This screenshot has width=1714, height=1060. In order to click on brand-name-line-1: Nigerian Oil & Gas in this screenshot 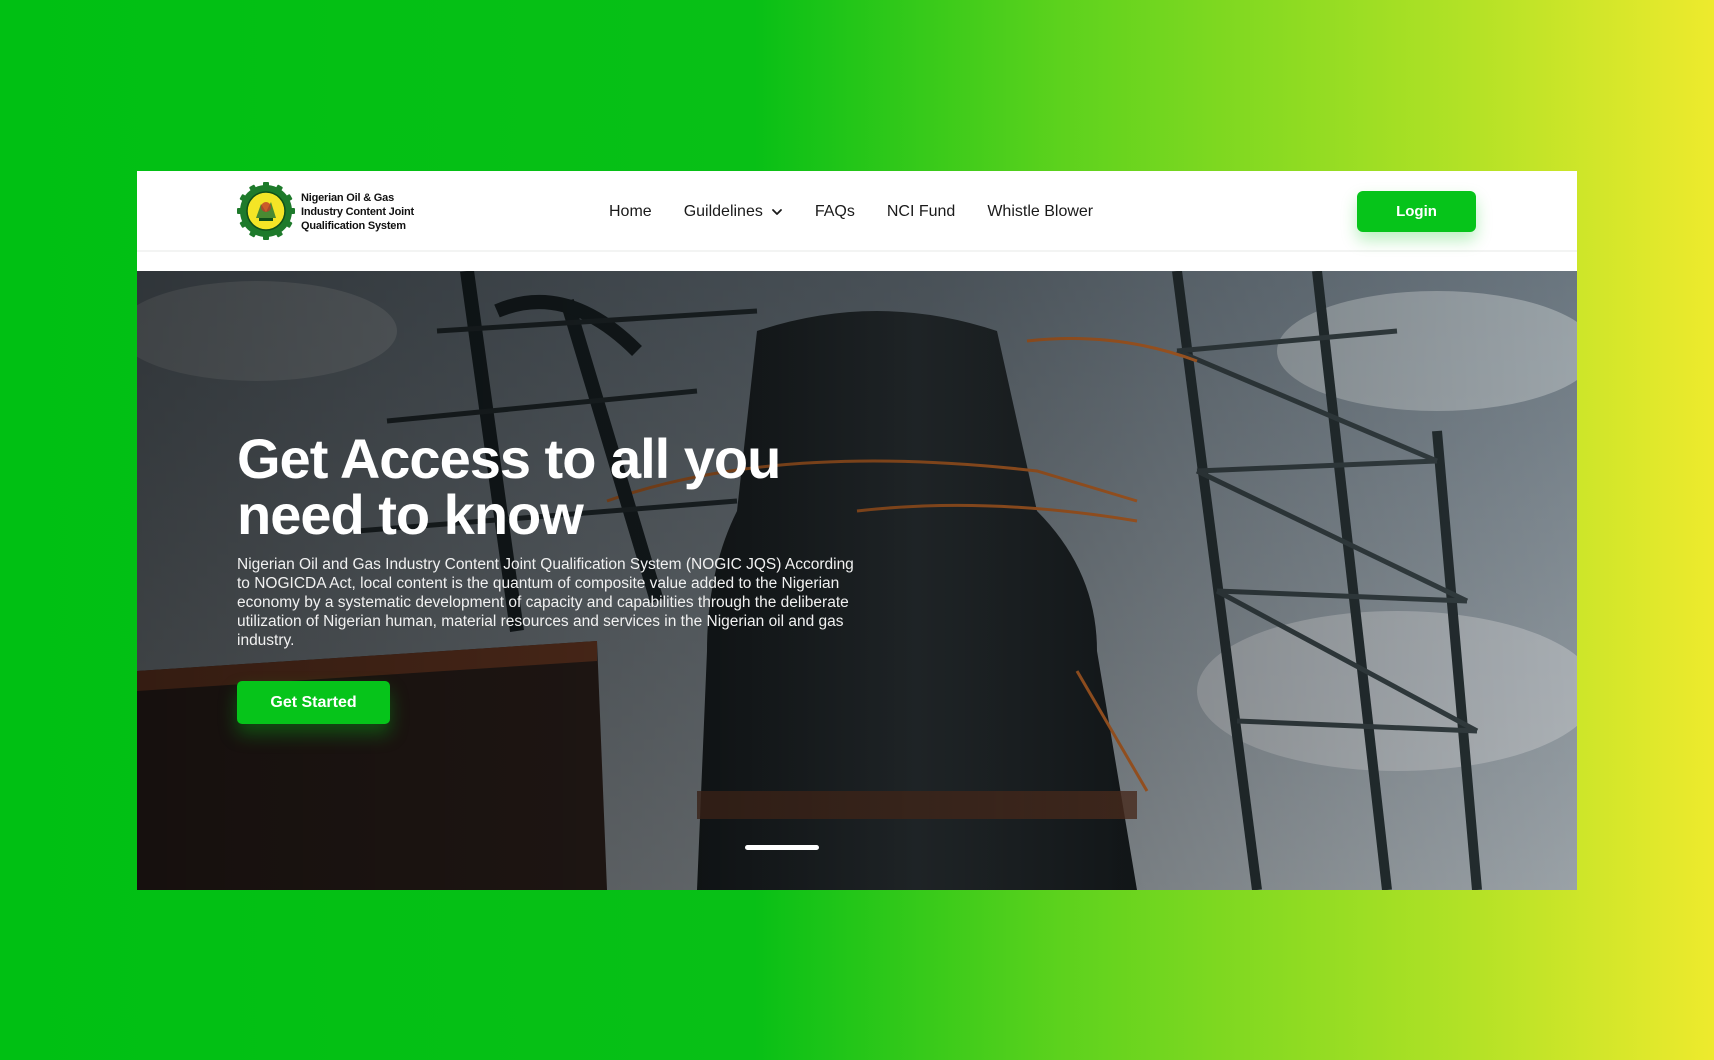, I will do `click(347, 198)`.